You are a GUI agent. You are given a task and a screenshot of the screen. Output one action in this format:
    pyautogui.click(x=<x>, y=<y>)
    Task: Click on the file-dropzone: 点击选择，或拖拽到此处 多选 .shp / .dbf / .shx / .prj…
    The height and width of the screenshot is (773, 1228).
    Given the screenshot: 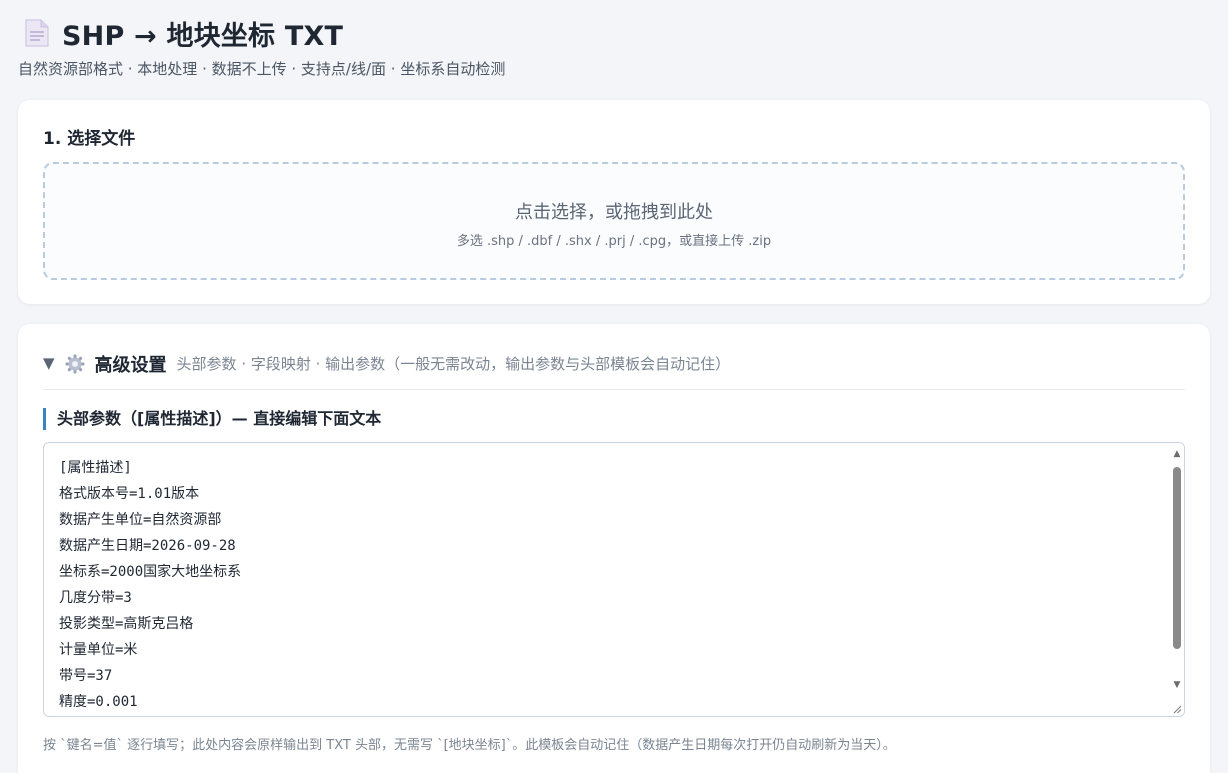 What is the action you would take?
    pyautogui.click(x=614, y=221)
    